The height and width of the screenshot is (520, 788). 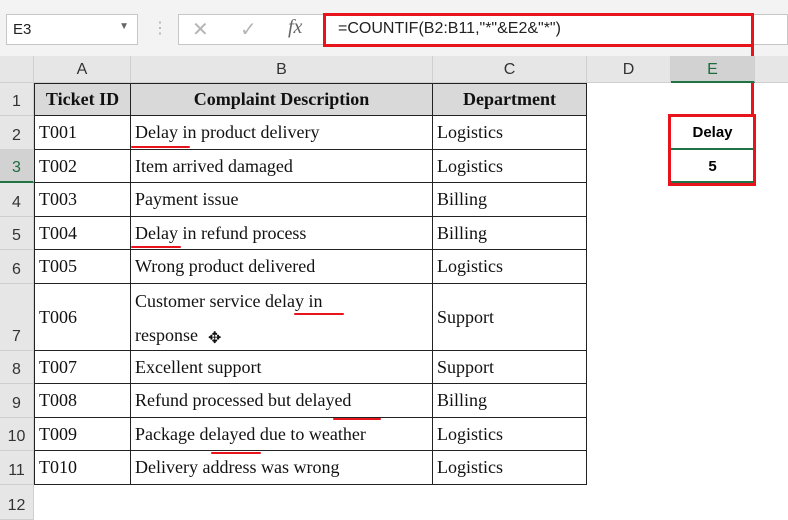 I want to click on cell-ticket-id: T004, so click(x=82, y=233).